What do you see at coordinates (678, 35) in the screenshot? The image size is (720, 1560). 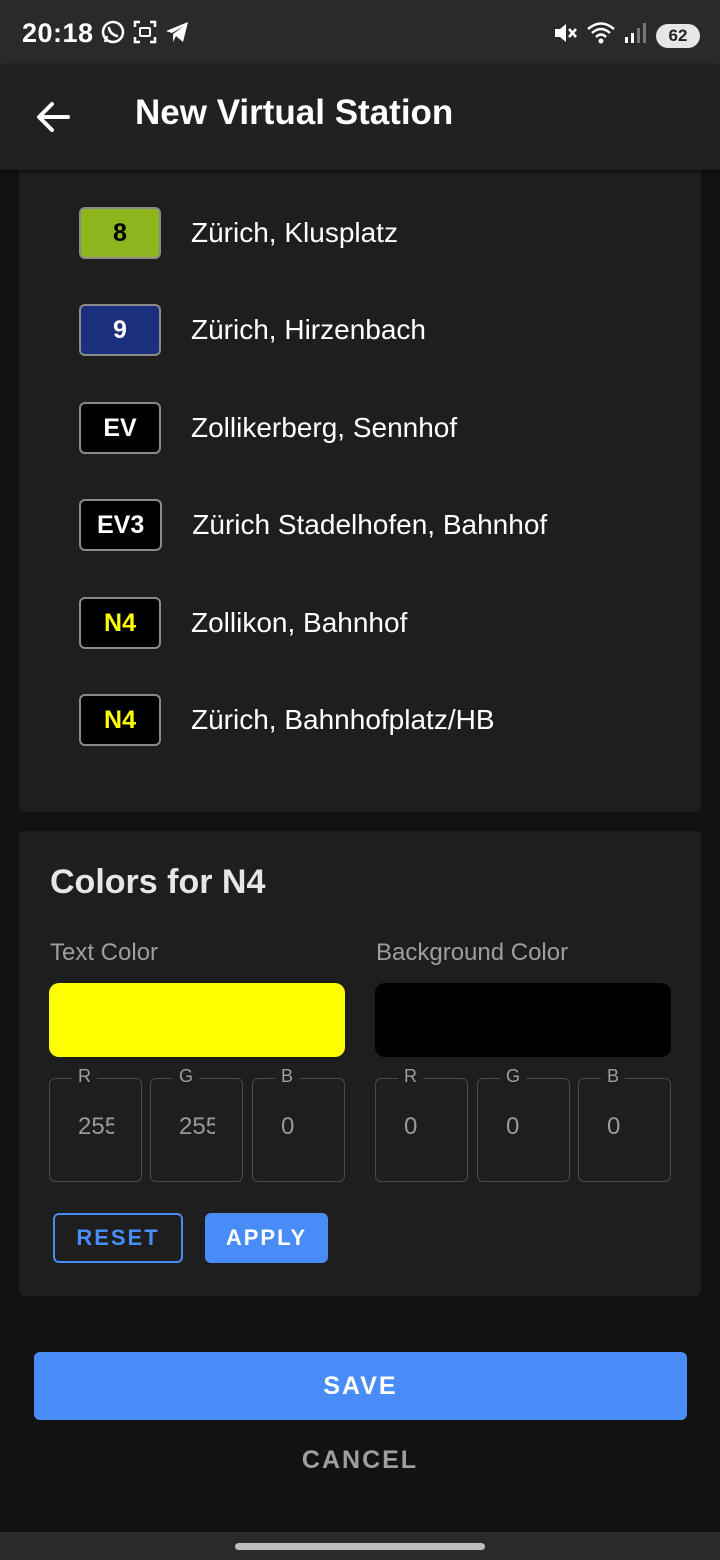 I see `battery-icon: 62` at bounding box center [678, 35].